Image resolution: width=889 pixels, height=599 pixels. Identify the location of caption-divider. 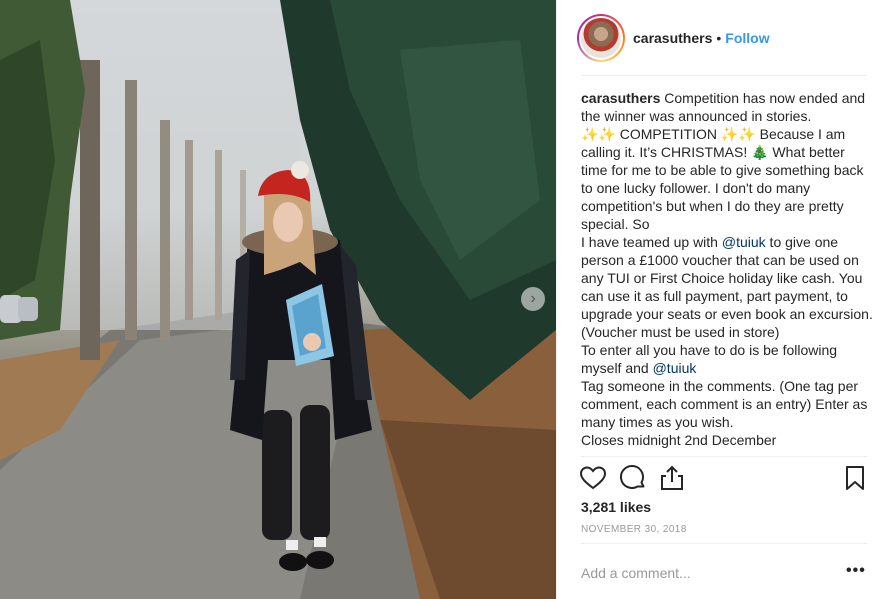
(724, 456).